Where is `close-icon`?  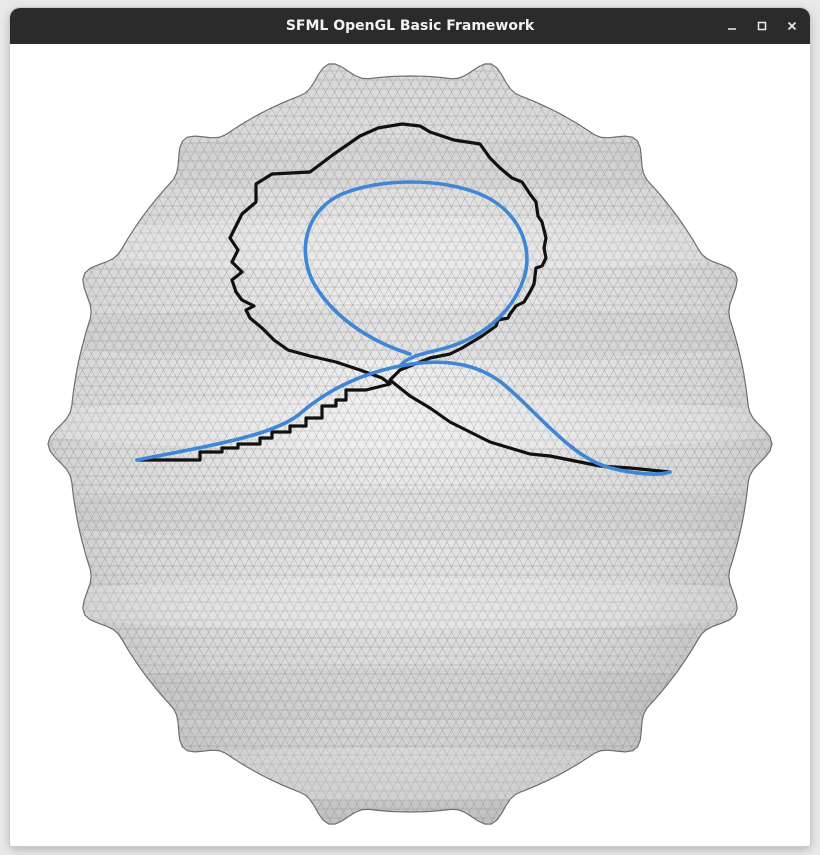 close-icon is located at coordinates (792, 26).